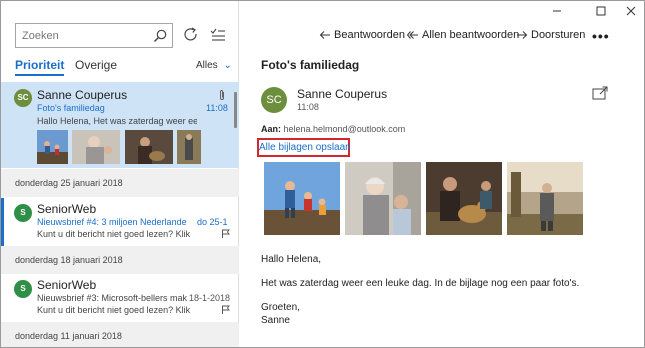  What do you see at coordinates (222, 95) in the screenshot?
I see `paperclip-icon` at bounding box center [222, 95].